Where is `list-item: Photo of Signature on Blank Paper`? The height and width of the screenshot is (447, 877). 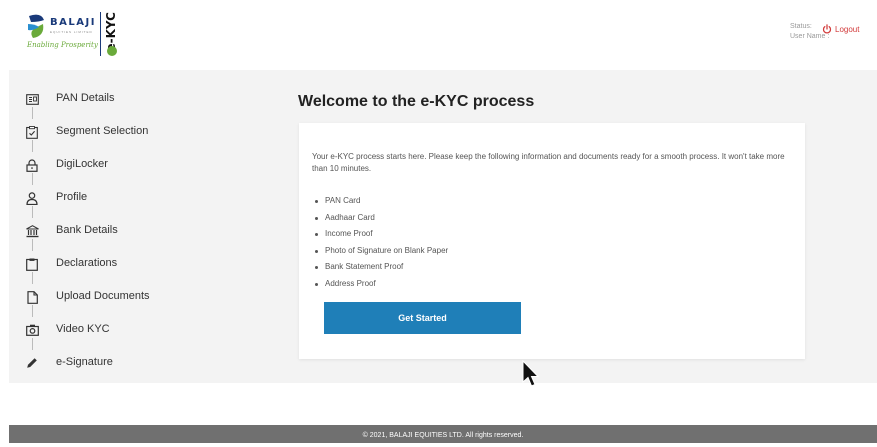
list-item: Photo of Signature on Blank Paper is located at coordinates (380, 253).